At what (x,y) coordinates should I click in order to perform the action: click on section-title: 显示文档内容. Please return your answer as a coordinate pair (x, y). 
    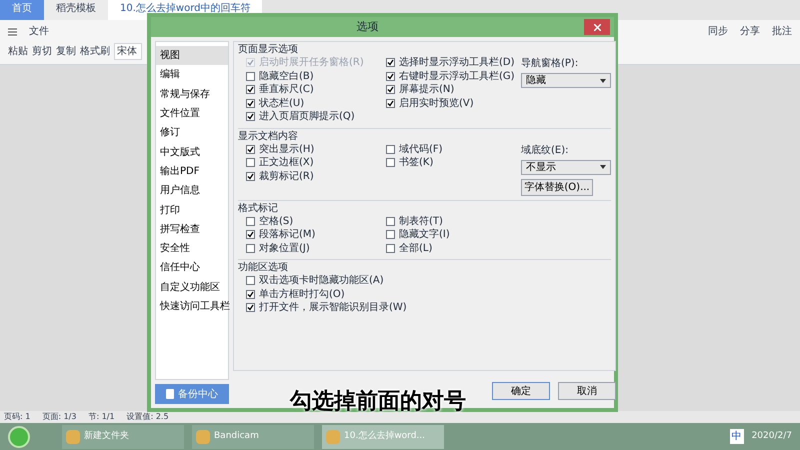
    Looking at the image, I should click on (268, 136).